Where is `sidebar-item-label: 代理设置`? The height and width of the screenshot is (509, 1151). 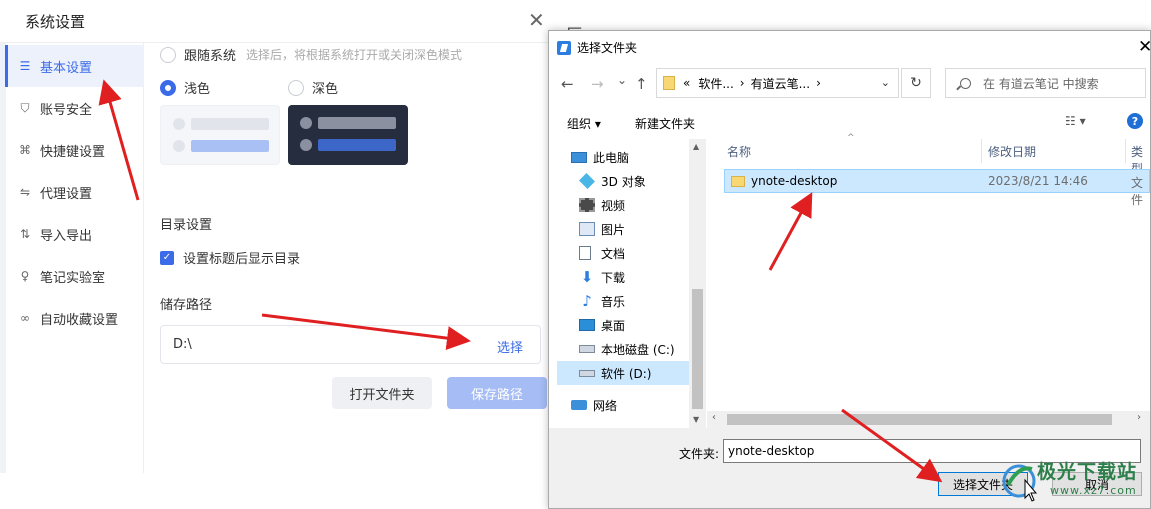 sidebar-item-label: 代理设置 is located at coordinates (66, 194).